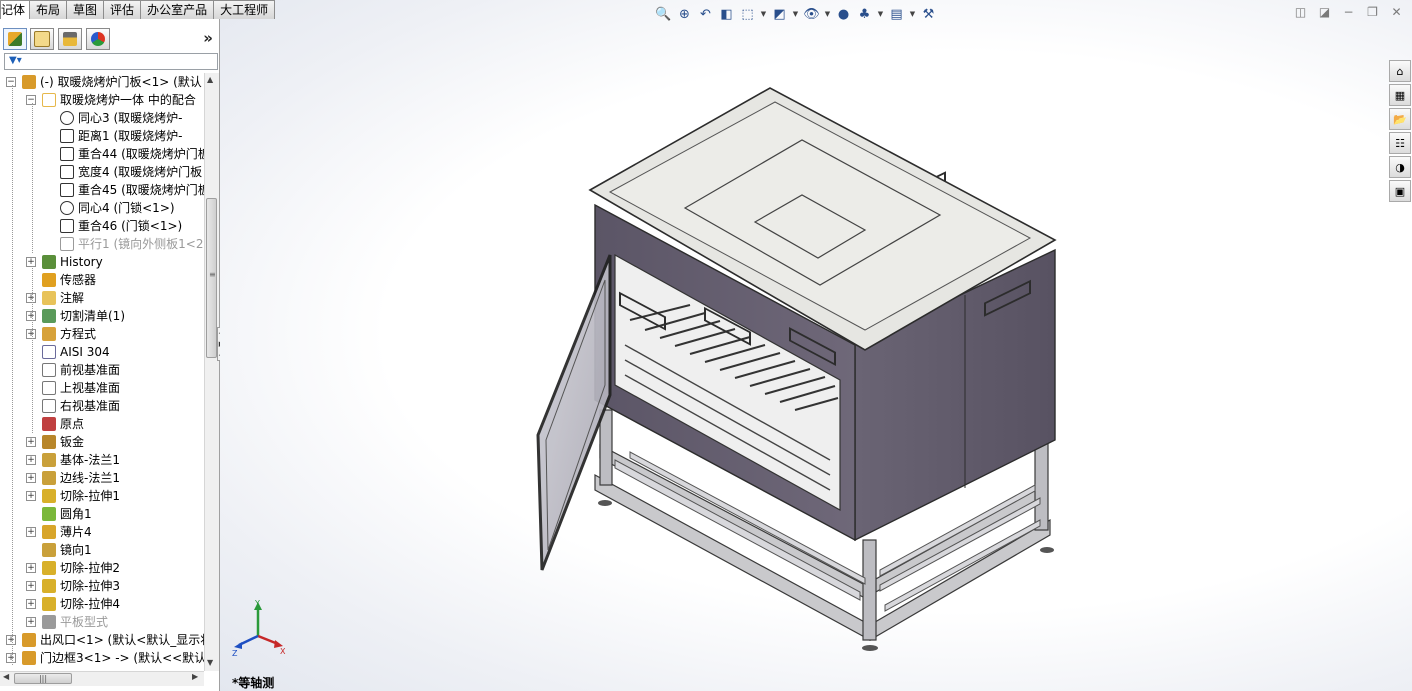 Image resolution: width=1412 pixels, height=691 pixels. Describe the element at coordinates (1400, 167) in the screenshot. I see `appearances-icon: ◑` at that location.